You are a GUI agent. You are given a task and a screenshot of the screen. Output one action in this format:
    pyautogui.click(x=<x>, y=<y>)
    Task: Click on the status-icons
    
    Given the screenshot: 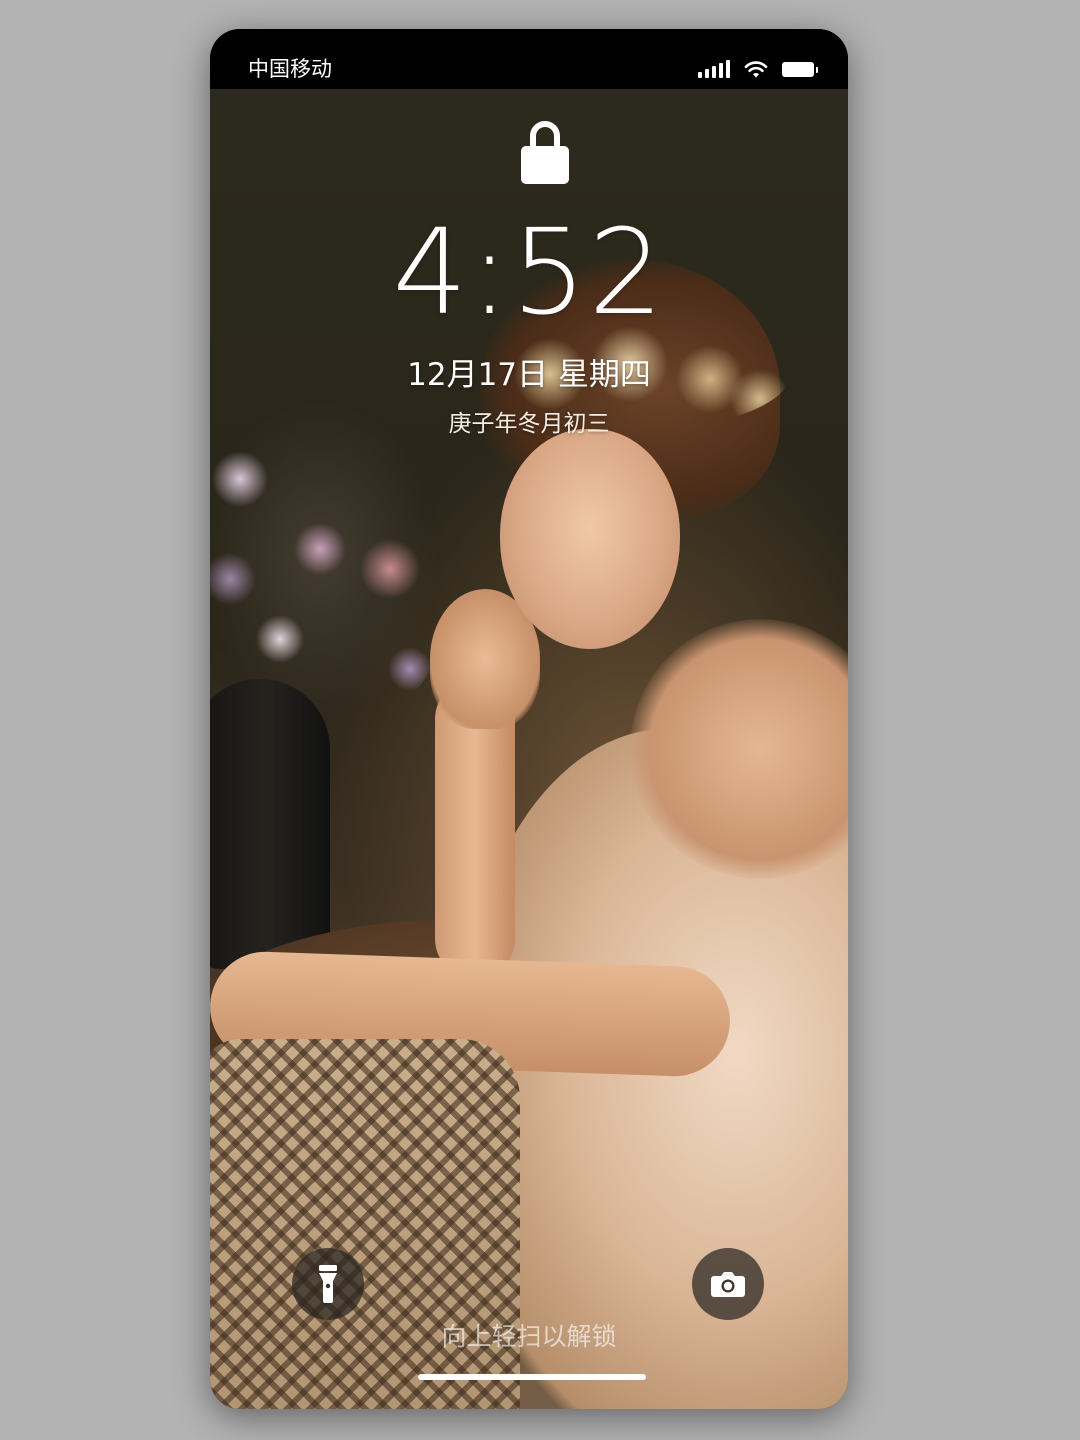 What is the action you would take?
    pyautogui.click(x=758, y=69)
    